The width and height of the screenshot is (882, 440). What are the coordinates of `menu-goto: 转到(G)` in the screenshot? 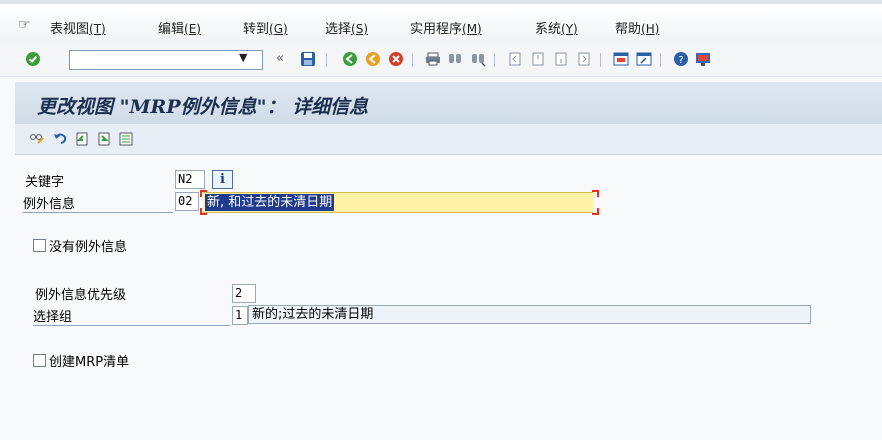 It's located at (265, 27).